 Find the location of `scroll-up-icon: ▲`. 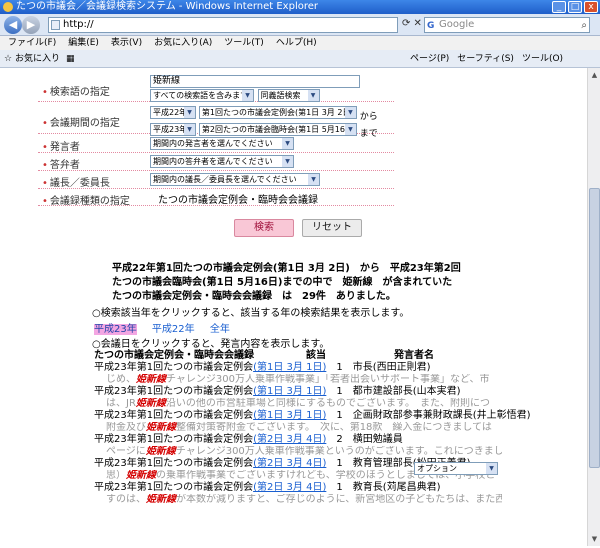

scroll-up-icon: ▲ is located at coordinates (594, 75).